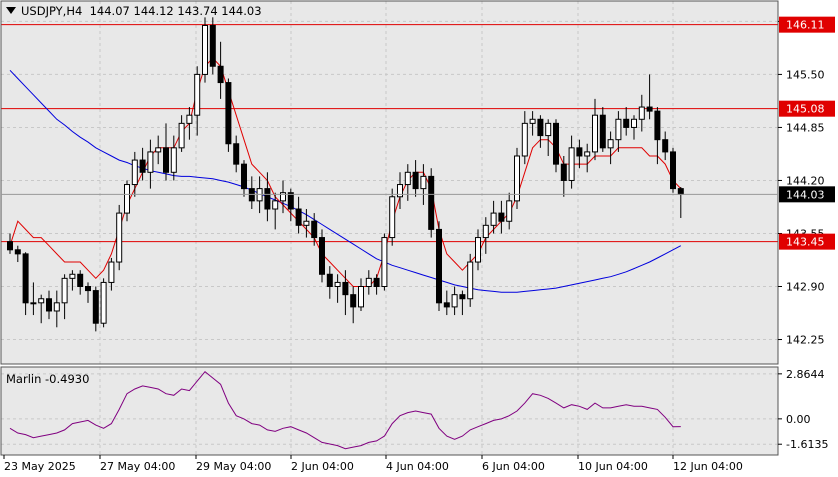 The width and height of the screenshot is (838, 477). I want to click on time-tick-label: 29 May 04:00, so click(233, 466).